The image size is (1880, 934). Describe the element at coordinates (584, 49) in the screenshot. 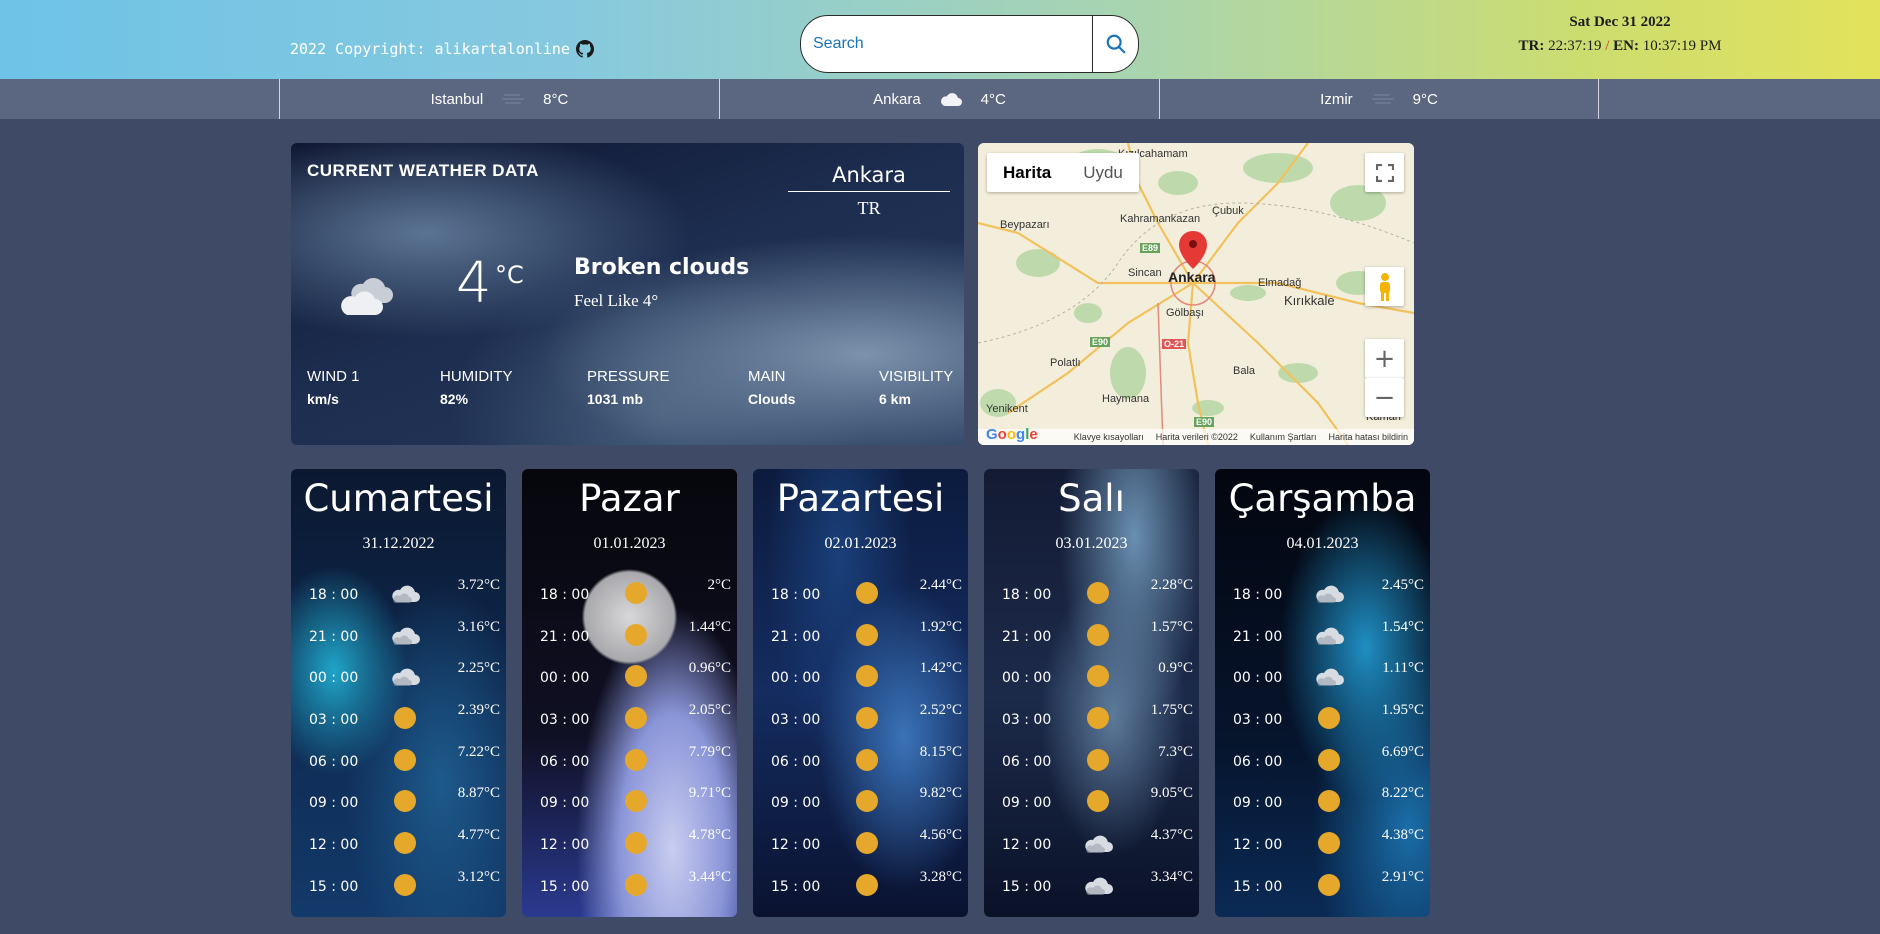

I see `github-icon` at that location.